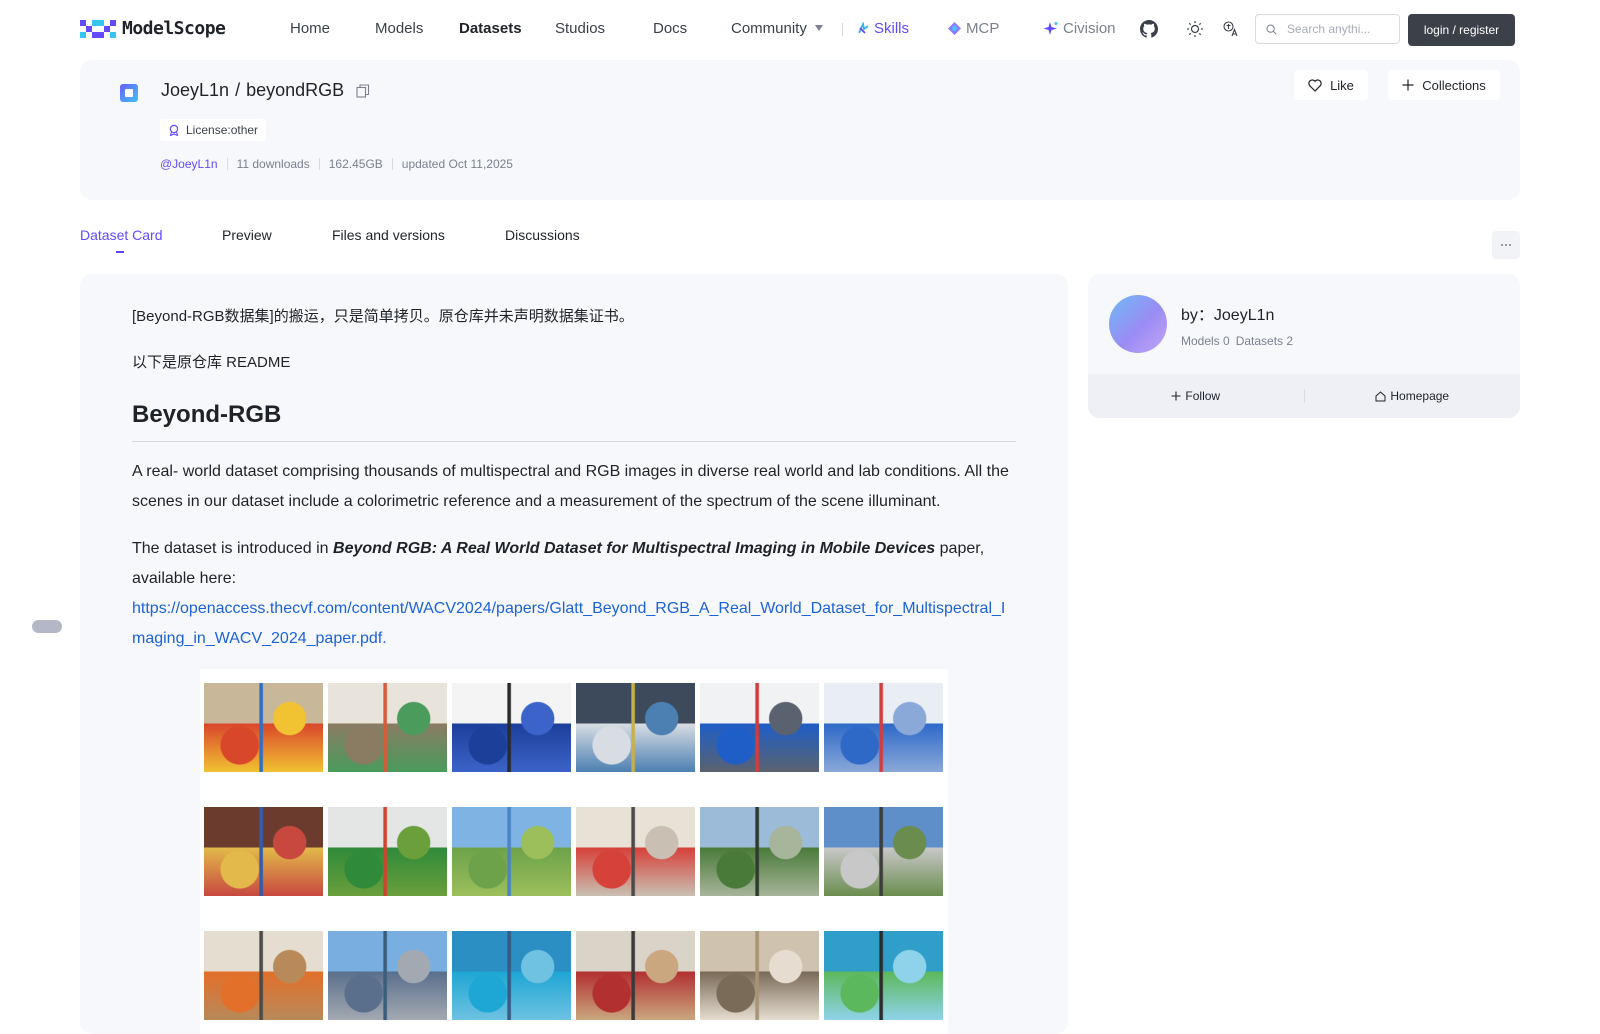 This screenshot has width=1600, height=1034. I want to click on dataset-owner-link: JoeyL1n, so click(195, 90).